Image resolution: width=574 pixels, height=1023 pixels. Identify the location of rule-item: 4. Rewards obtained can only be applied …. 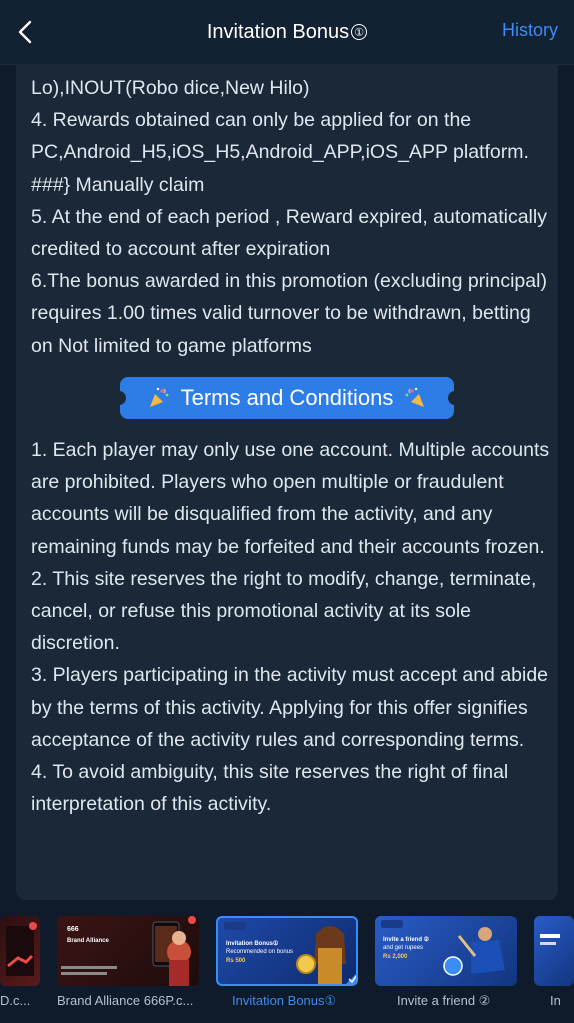
(280, 152).